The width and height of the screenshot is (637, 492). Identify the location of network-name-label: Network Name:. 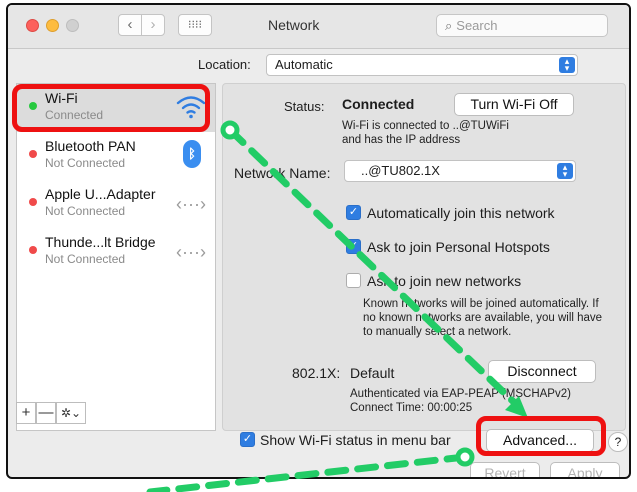
(282, 173).